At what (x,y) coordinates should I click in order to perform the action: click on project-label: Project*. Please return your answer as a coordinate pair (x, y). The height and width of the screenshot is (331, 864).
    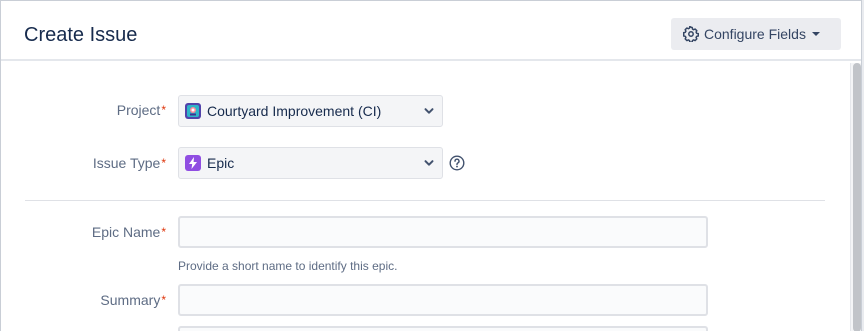
    Looking at the image, I should click on (83, 110).